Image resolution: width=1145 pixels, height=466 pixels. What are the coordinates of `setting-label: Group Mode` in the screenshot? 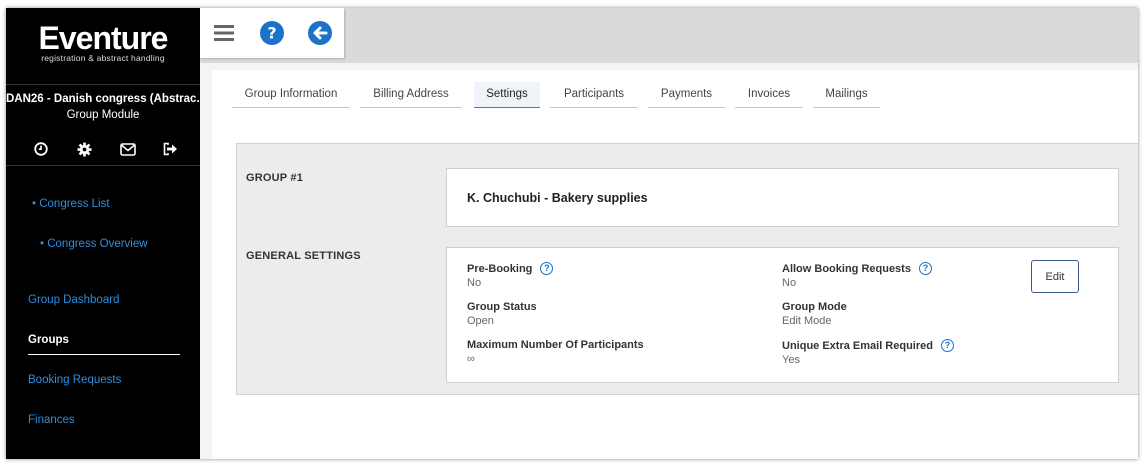 It's located at (814, 307).